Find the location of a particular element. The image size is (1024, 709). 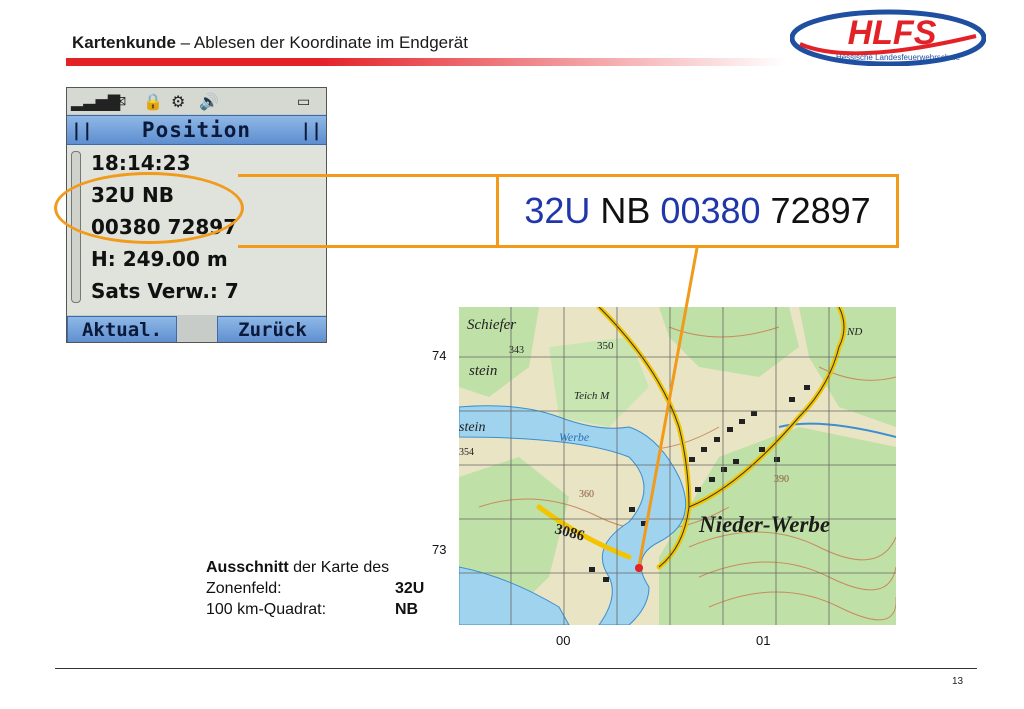

title-rest: – Ablesen der Koordinate im Endgerät is located at coordinates (321, 42).